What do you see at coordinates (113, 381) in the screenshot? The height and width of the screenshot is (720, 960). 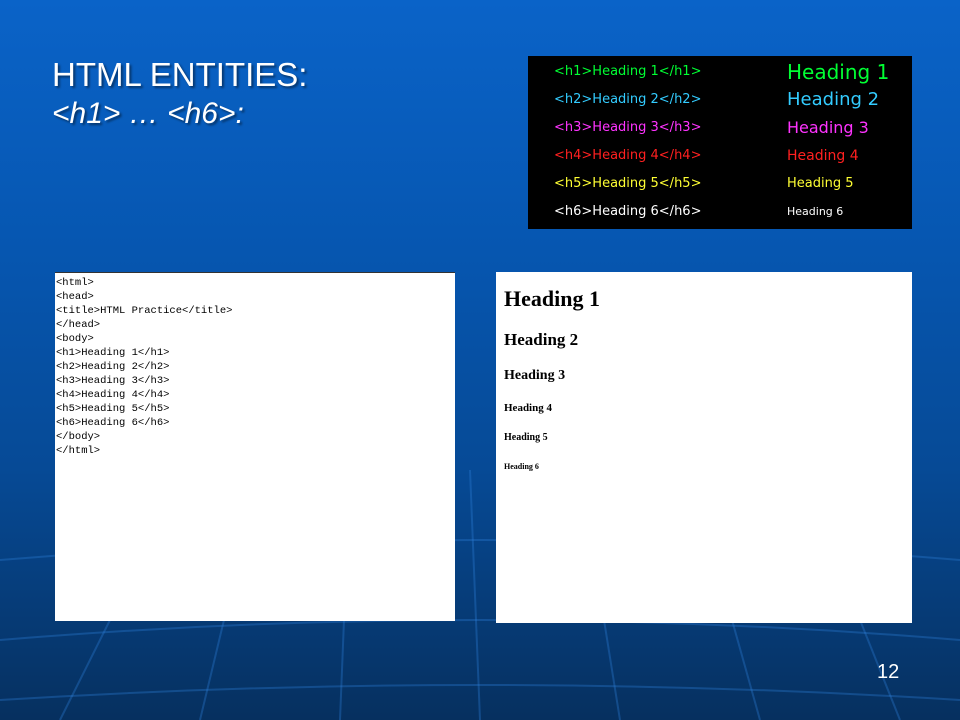 I see `code-line: <h3>Heading 3</h3>` at bounding box center [113, 381].